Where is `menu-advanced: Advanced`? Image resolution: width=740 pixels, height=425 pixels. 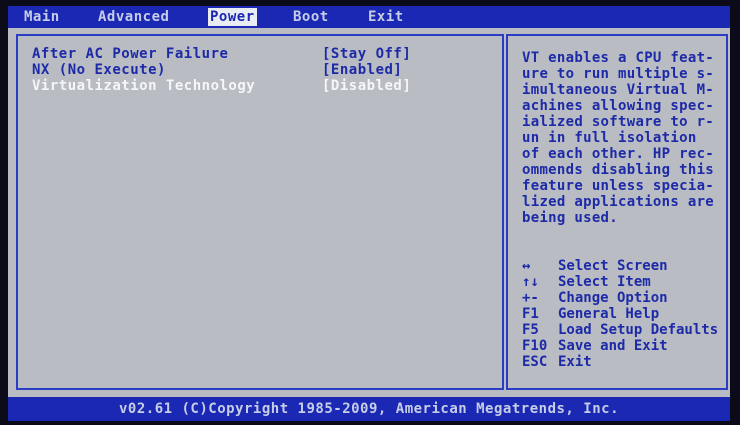 menu-advanced: Advanced is located at coordinates (133, 17).